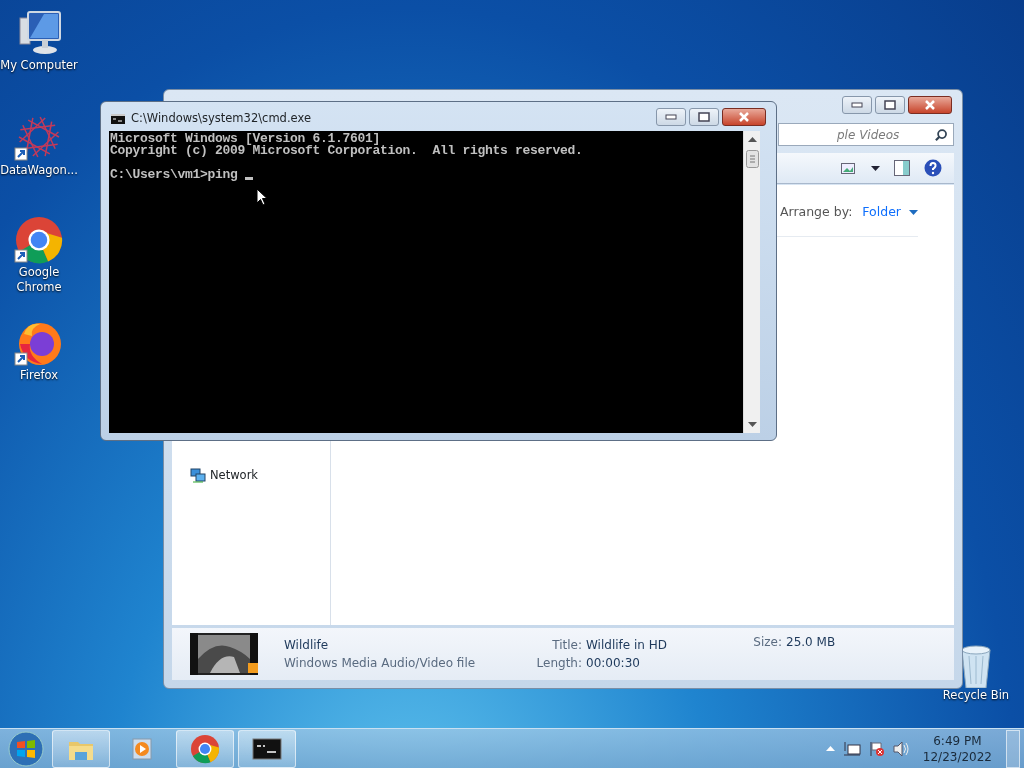  Describe the element at coordinates (613, 663) in the screenshot. I see `field-value: 00:00:30` at that location.